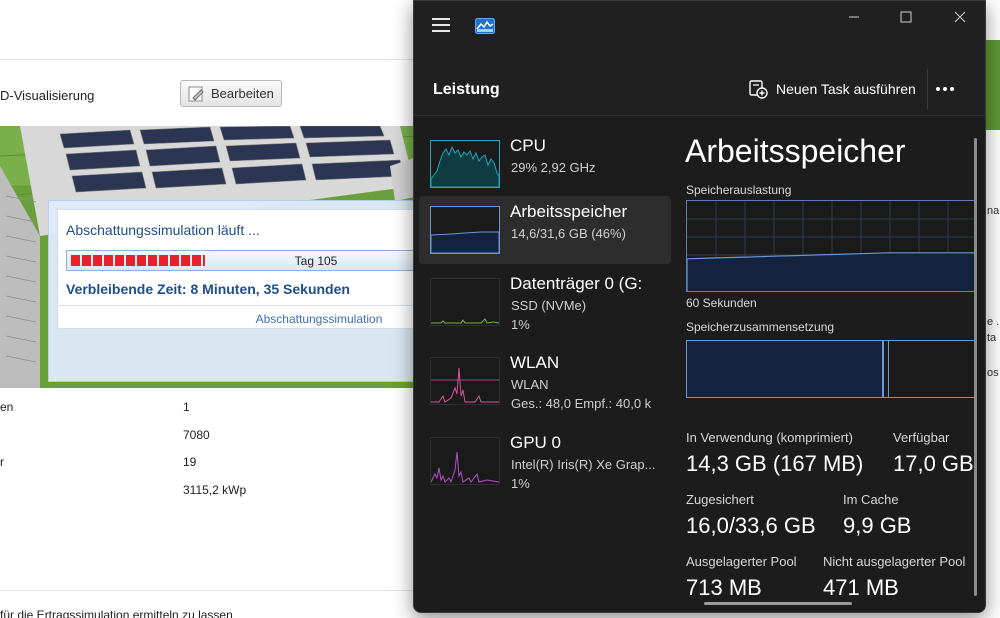 This screenshot has width=1000, height=618. I want to click on simulation-footer-label: Abschattungssimulation, so click(239, 317).